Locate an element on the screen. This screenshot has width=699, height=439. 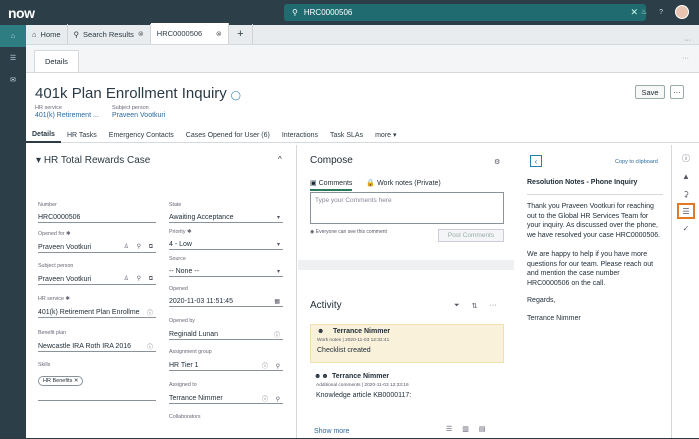
visibility-note: ◉ Everyone can see this comment is located at coordinates (348, 232).